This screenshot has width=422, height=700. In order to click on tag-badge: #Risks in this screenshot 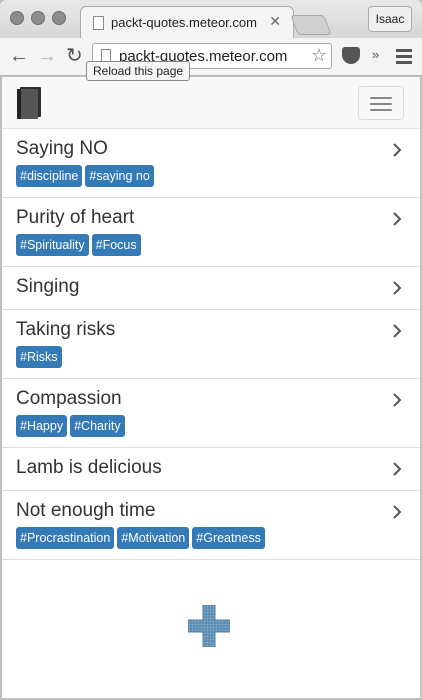, I will do `click(39, 357)`.